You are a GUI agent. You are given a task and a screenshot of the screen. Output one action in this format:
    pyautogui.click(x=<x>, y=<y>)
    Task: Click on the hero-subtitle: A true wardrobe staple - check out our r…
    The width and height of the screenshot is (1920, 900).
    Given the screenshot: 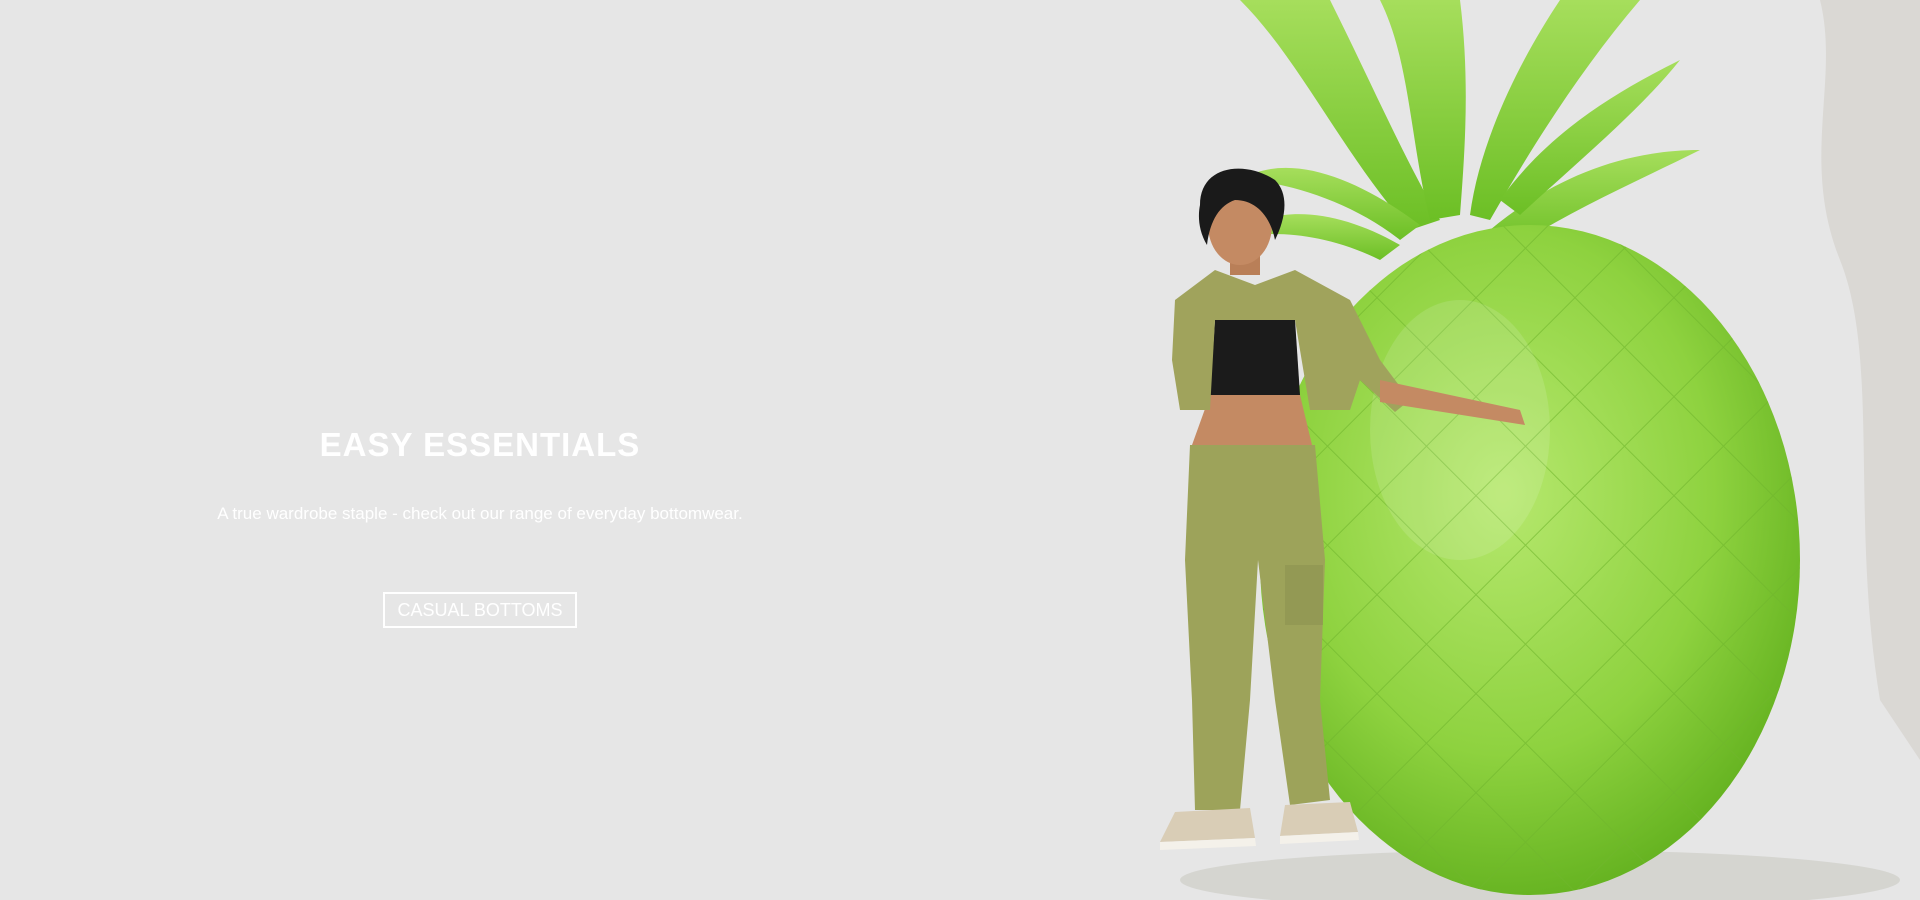 What is the action you would take?
    pyautogui.click(x=480, y=513)
    